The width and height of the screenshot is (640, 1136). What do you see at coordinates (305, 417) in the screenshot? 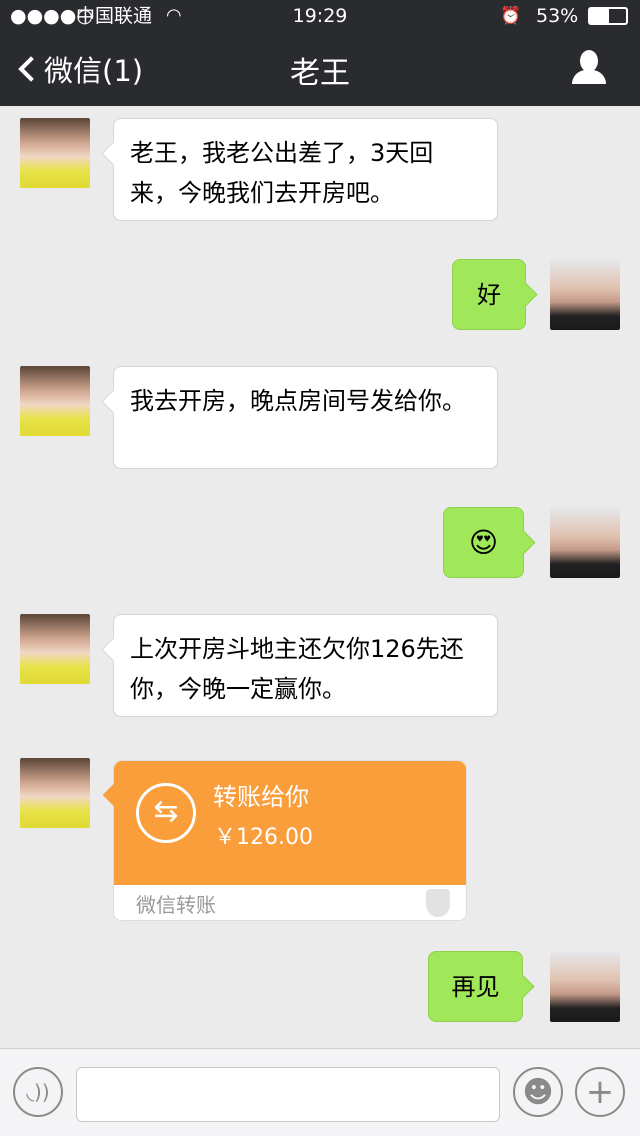
I see `message-bubble-left: 我去开房，晚点房间号发给你。` at bounding box center [305, 417].